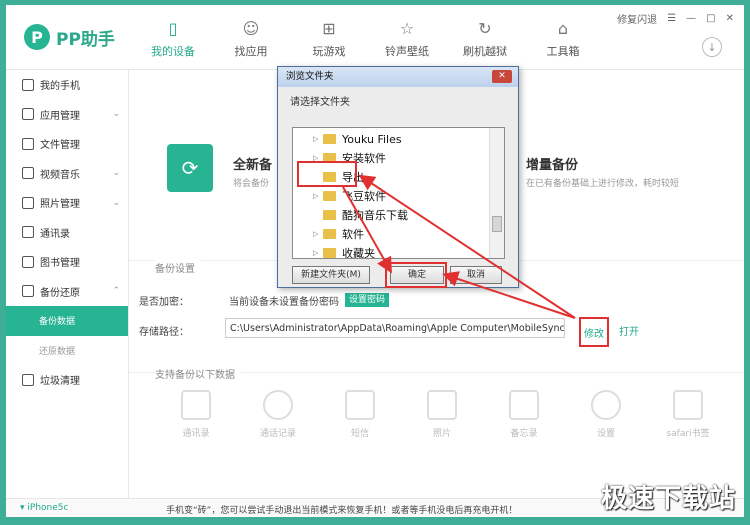  I want to click on type-memo: 备忘录, so click(524, 414).